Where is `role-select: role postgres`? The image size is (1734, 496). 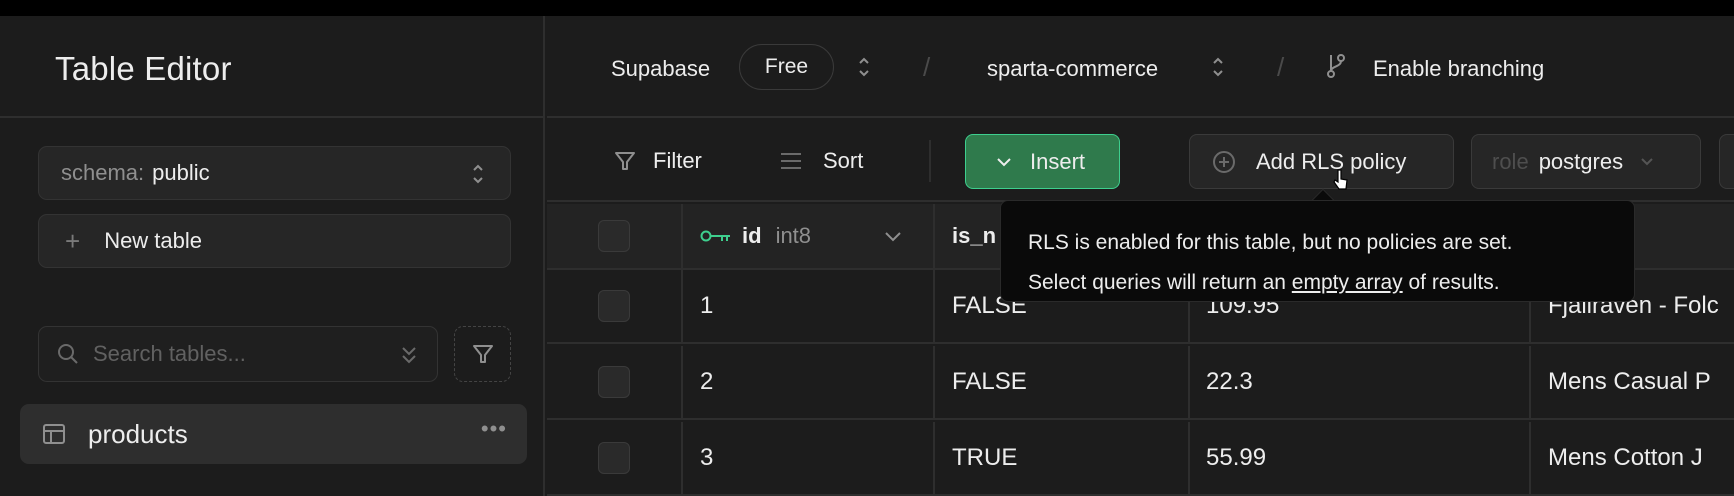
role-select: role postgres is located at coordinates (1586, 161).